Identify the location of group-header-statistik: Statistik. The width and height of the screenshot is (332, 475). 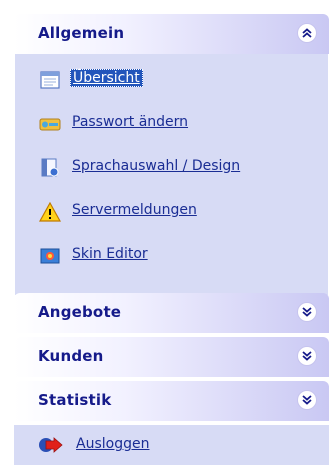
(171, 401).